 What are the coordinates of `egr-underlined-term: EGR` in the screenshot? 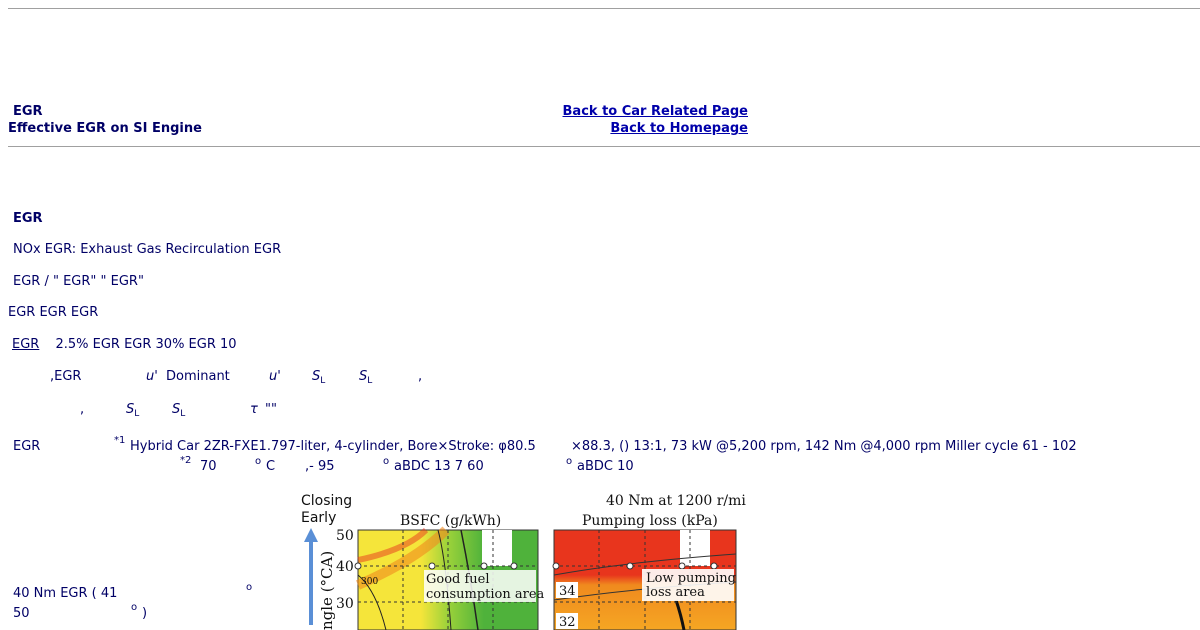 It's located at (26, 344).